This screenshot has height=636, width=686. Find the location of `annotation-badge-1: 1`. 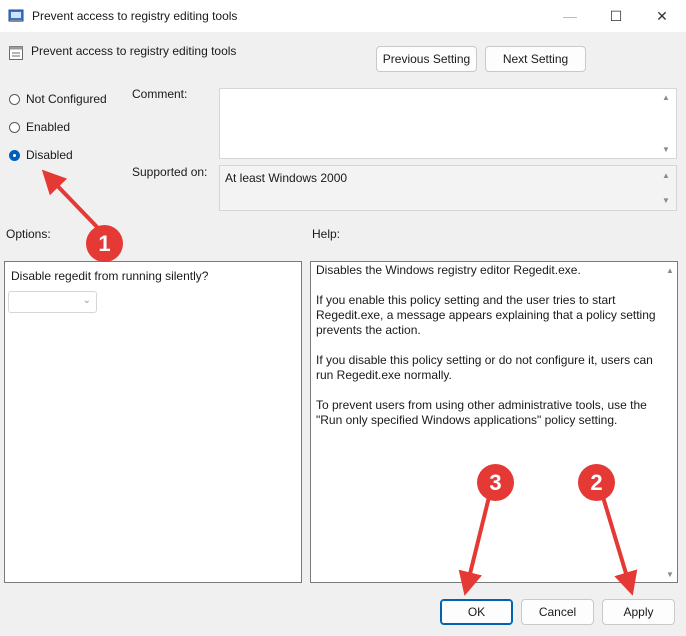

annotation-badge-1: 1 is located at coordinates (104, 243).